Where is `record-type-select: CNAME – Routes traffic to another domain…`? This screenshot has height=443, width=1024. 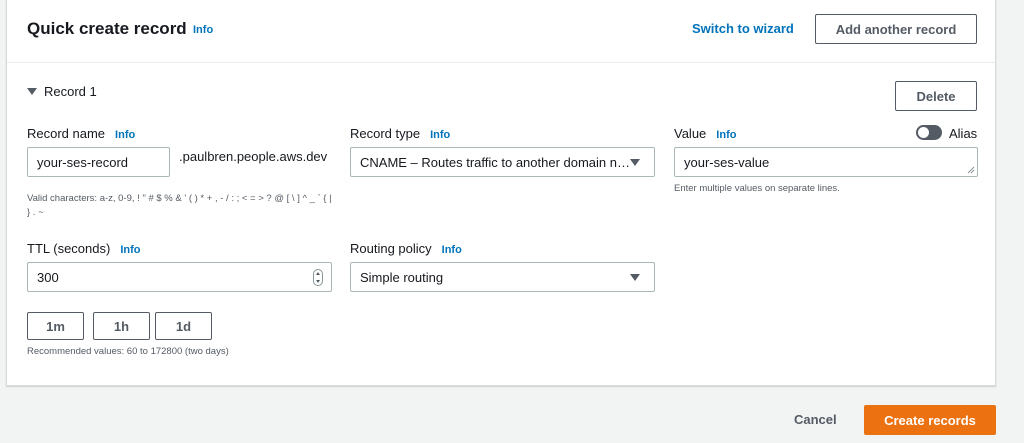
record-type-select: CNAME – Routes traffic to another domain… is located at coordinates (502, 162).